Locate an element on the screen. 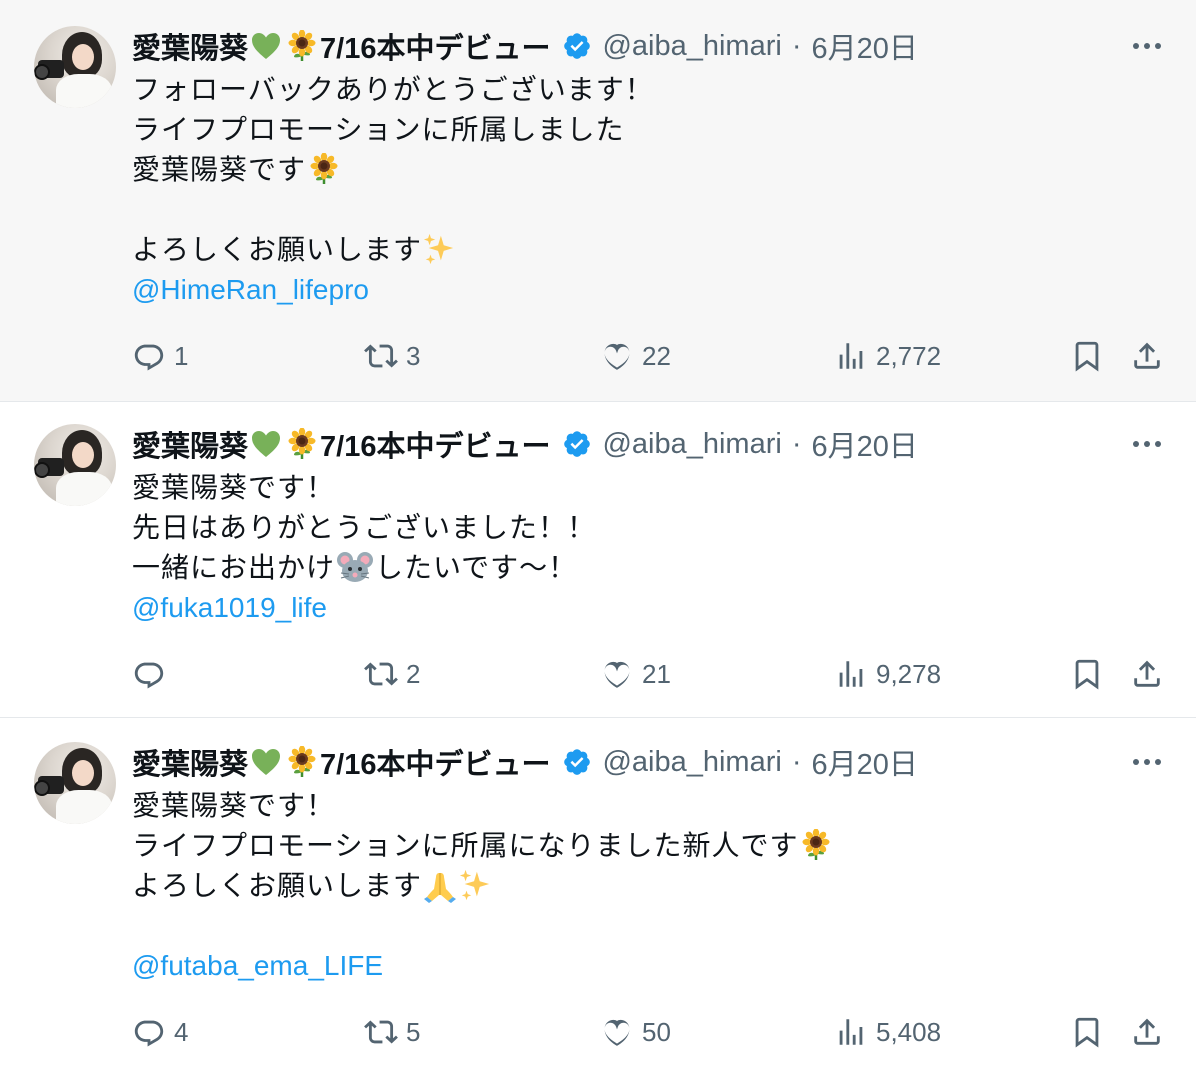 The width and height of the screenshot is (1196, 1066). like-button: 21 is located at coordinates (635, 674).